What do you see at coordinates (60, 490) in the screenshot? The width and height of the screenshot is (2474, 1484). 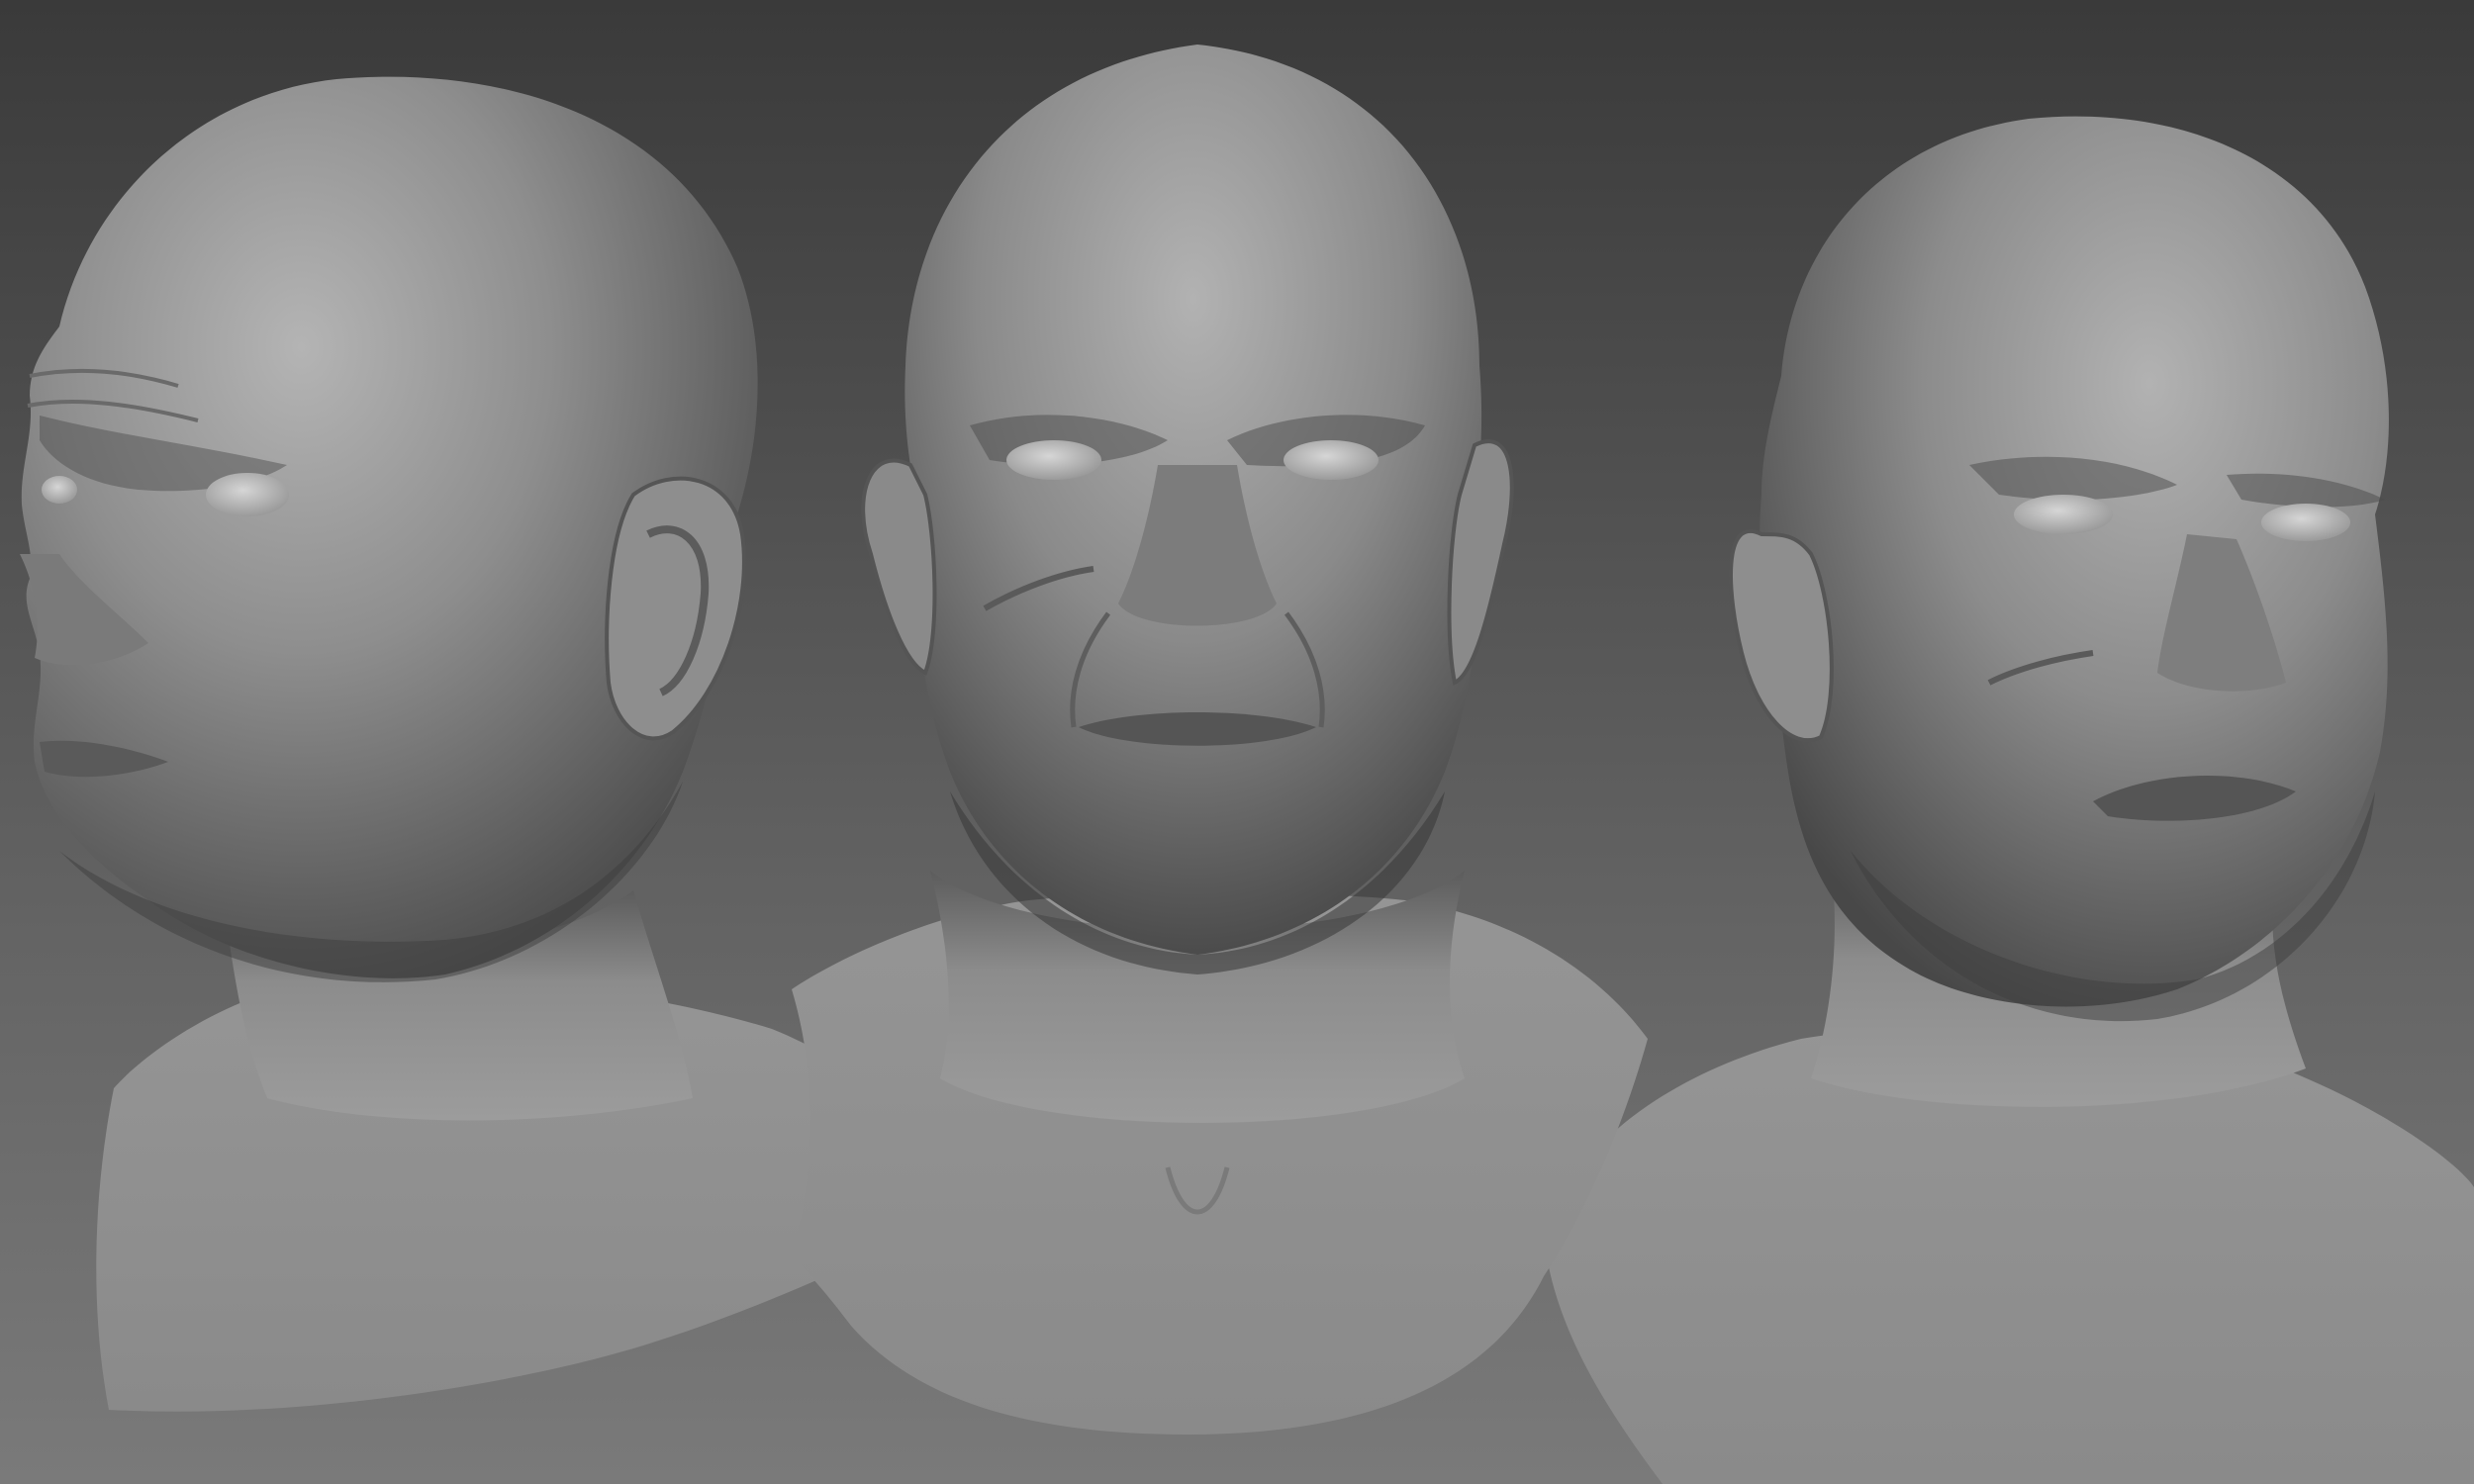 I see `eye-far-left-view` at bounding box center [60, 490].